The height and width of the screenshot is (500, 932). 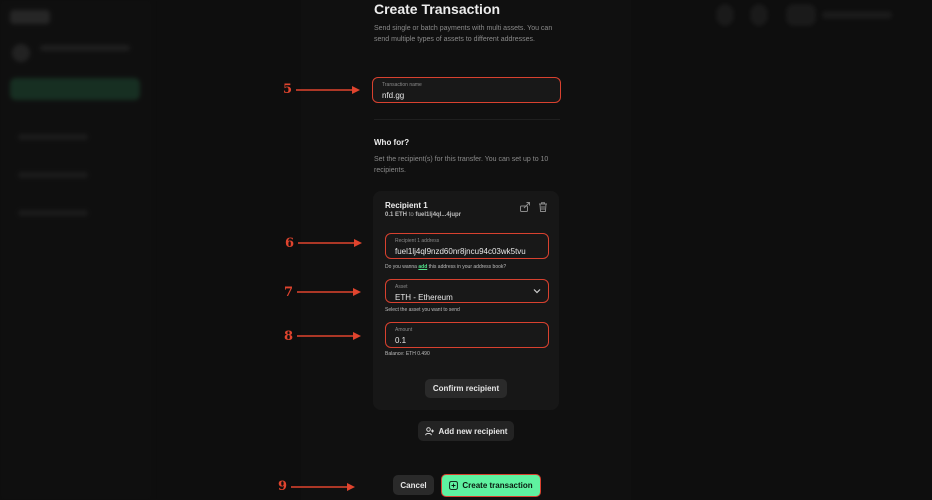 I want to click on recipient-summary-amount: 0.1 ETH, so click(x=396, y=215).